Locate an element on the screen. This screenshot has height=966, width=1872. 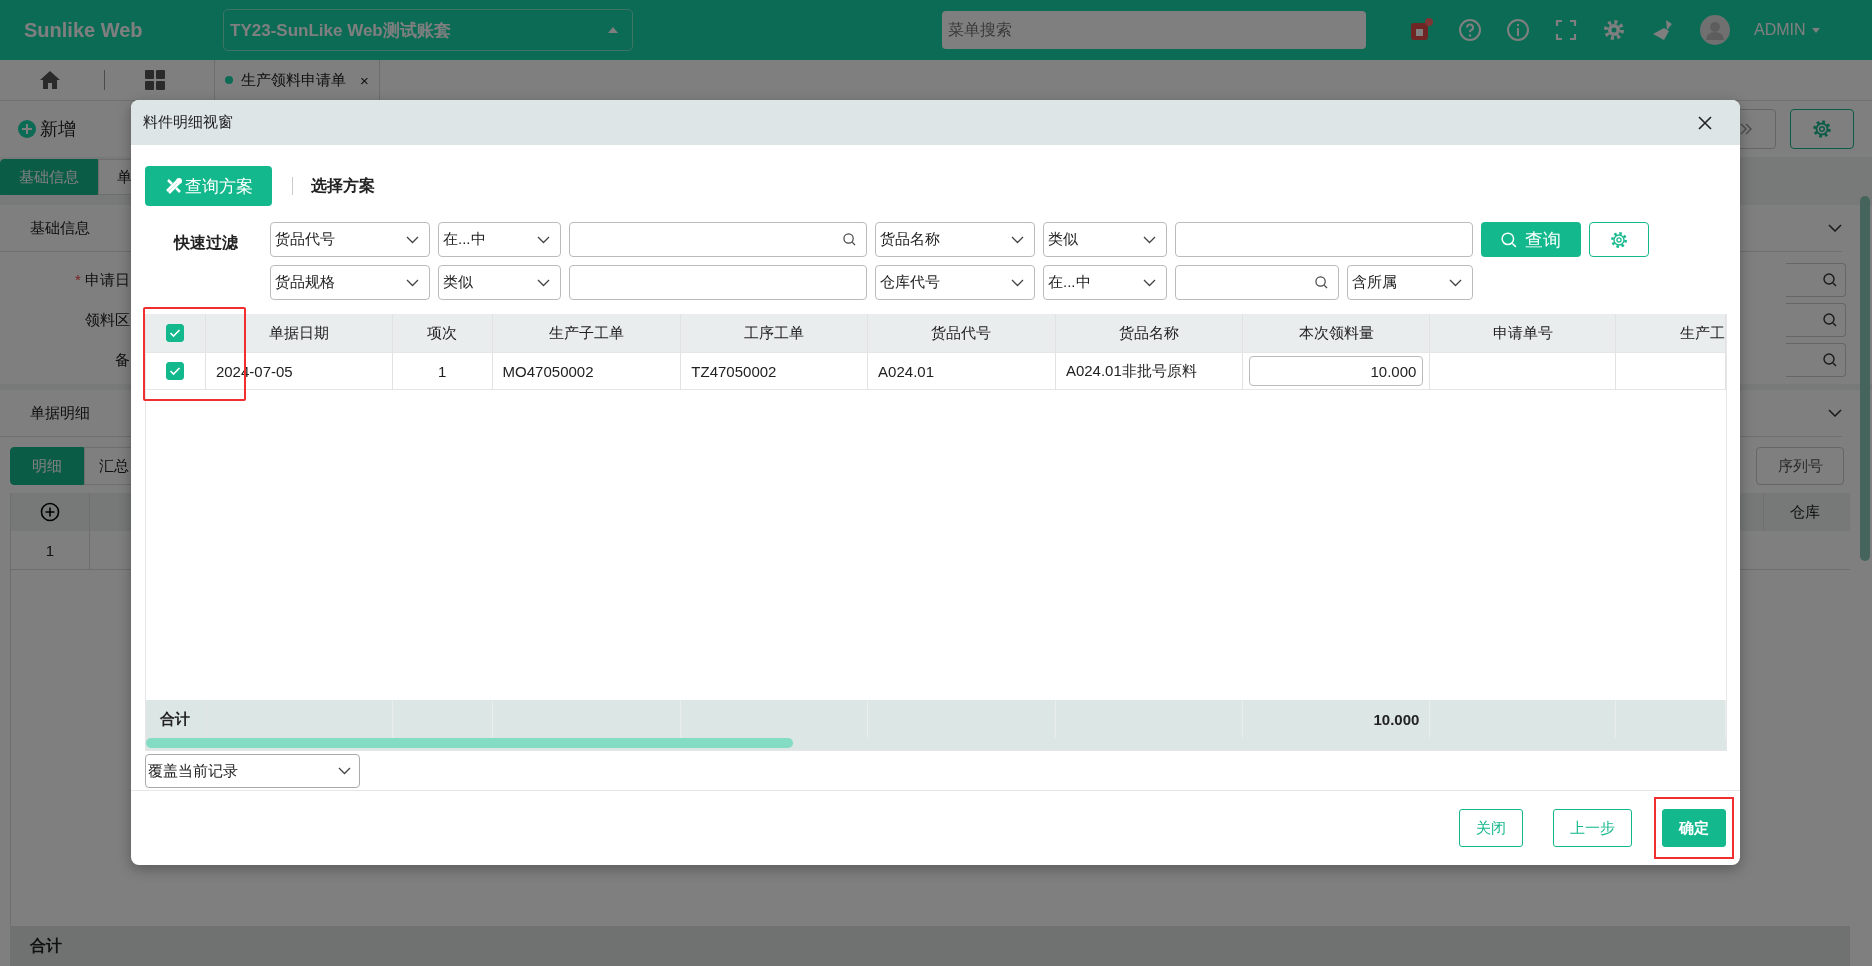
mode-select: 覆盖当前记录 is located at coordinates (252, 771).